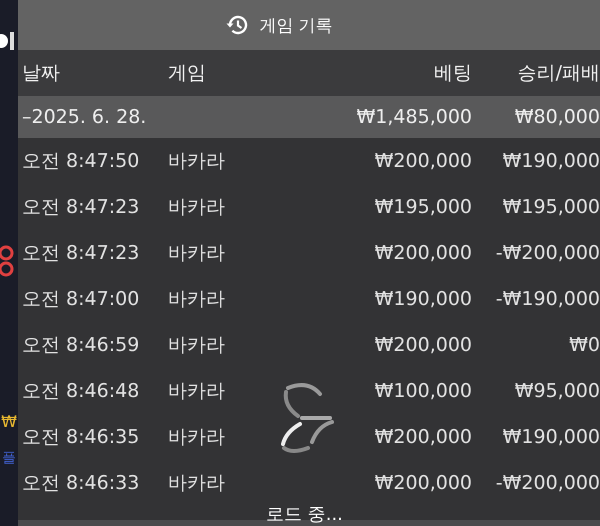 This screenshot has height=526, width=600. I want to click on currency-mark: ₩, so click(9, 421).